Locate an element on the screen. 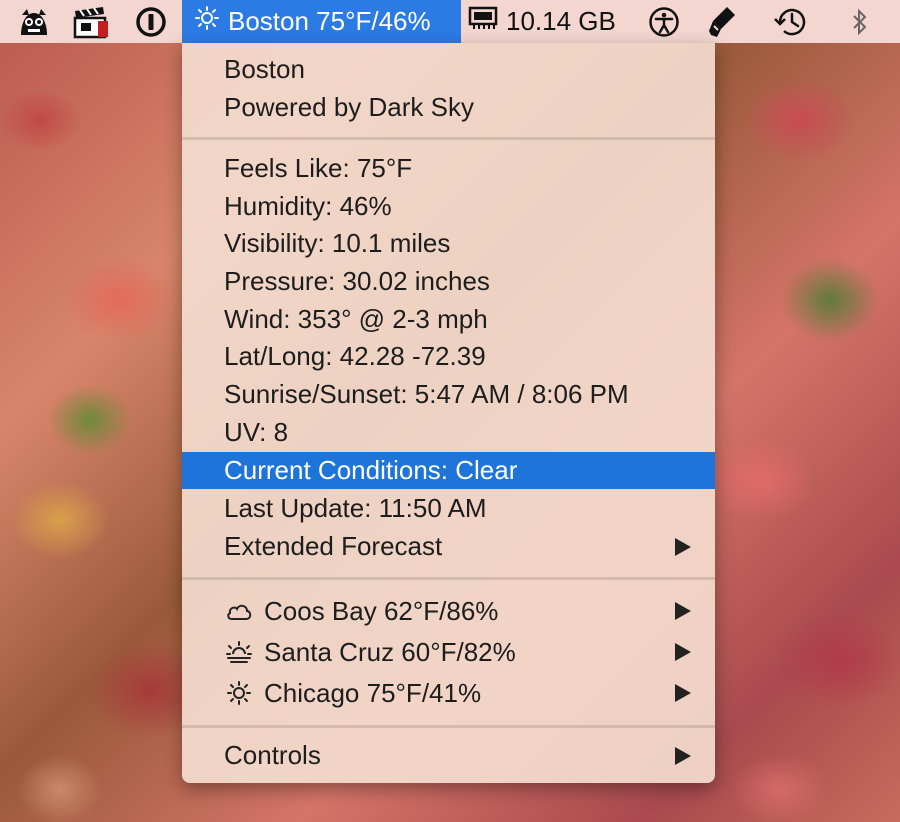 The image size is (900, 822). powered-by-label: Powered by Dark Sky is located at coordinates (448, 107).